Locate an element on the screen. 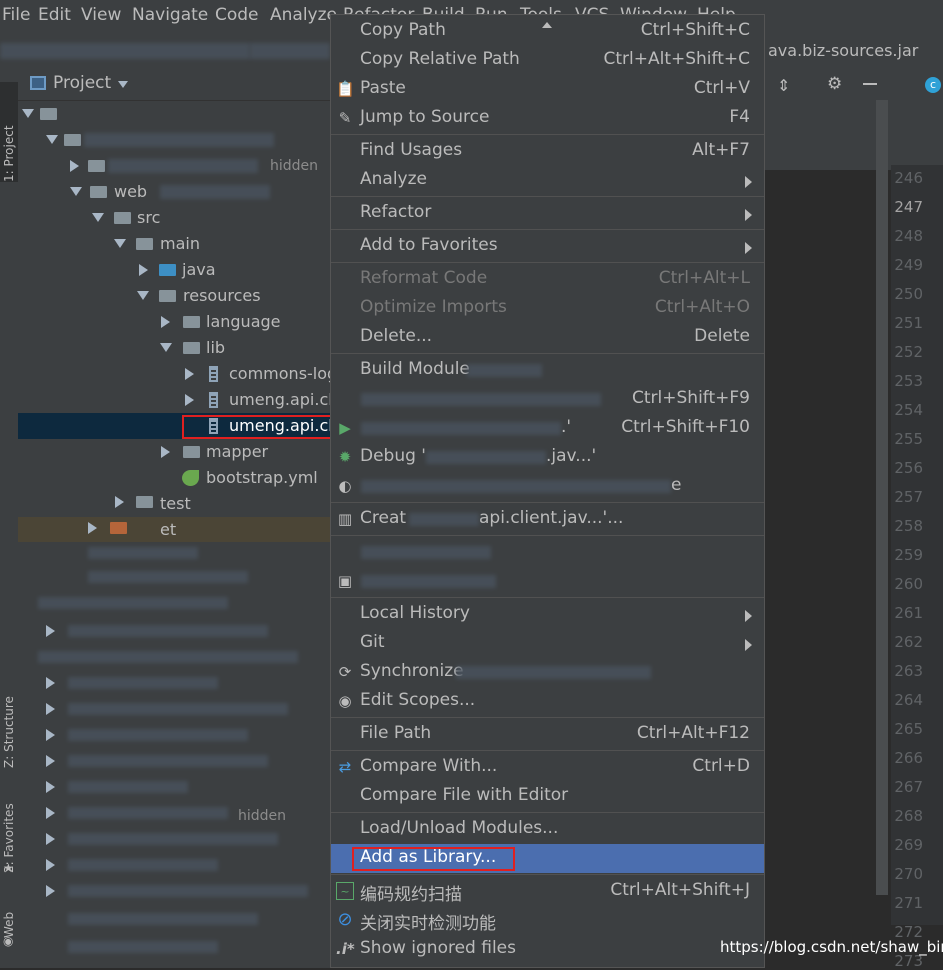  menu-item-delete: Delete... Delete is located at coordinates (547, 337).